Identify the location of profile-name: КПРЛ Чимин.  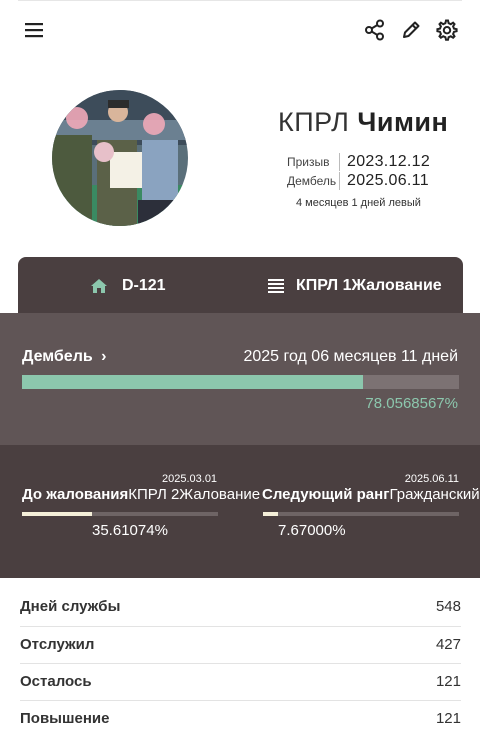
(363, 122).